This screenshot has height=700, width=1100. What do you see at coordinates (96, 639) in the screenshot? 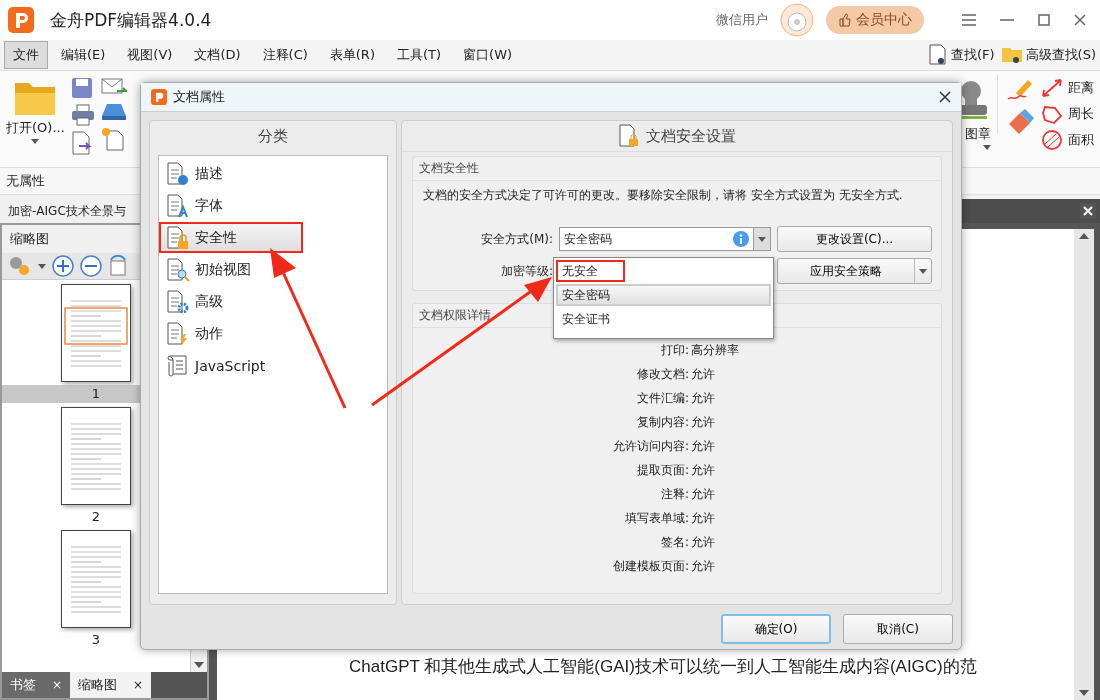
I see `page-number: 3` at bounding box center [96, 639].